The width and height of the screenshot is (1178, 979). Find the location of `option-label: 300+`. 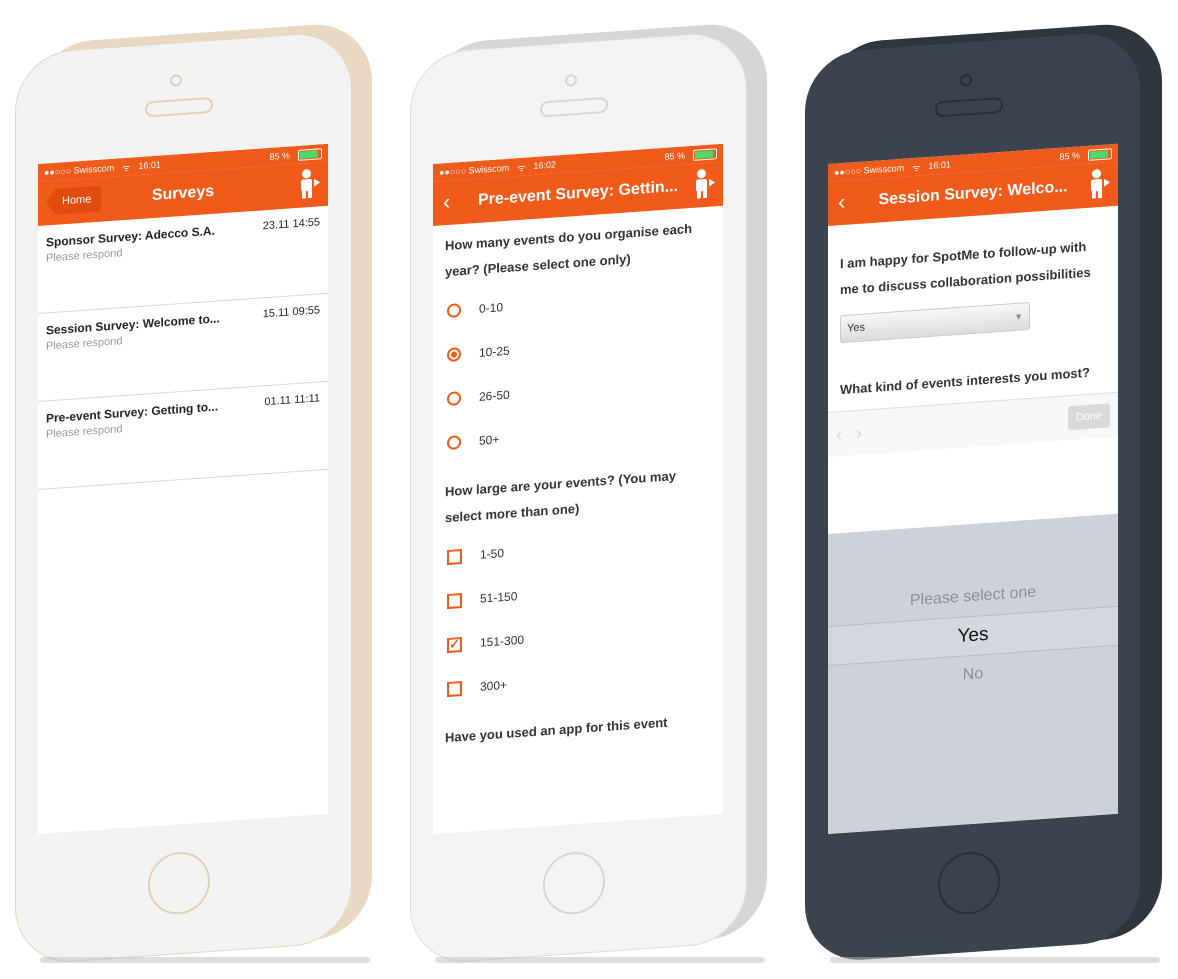

option-label: 300+ is located at coordinates (494, 685).